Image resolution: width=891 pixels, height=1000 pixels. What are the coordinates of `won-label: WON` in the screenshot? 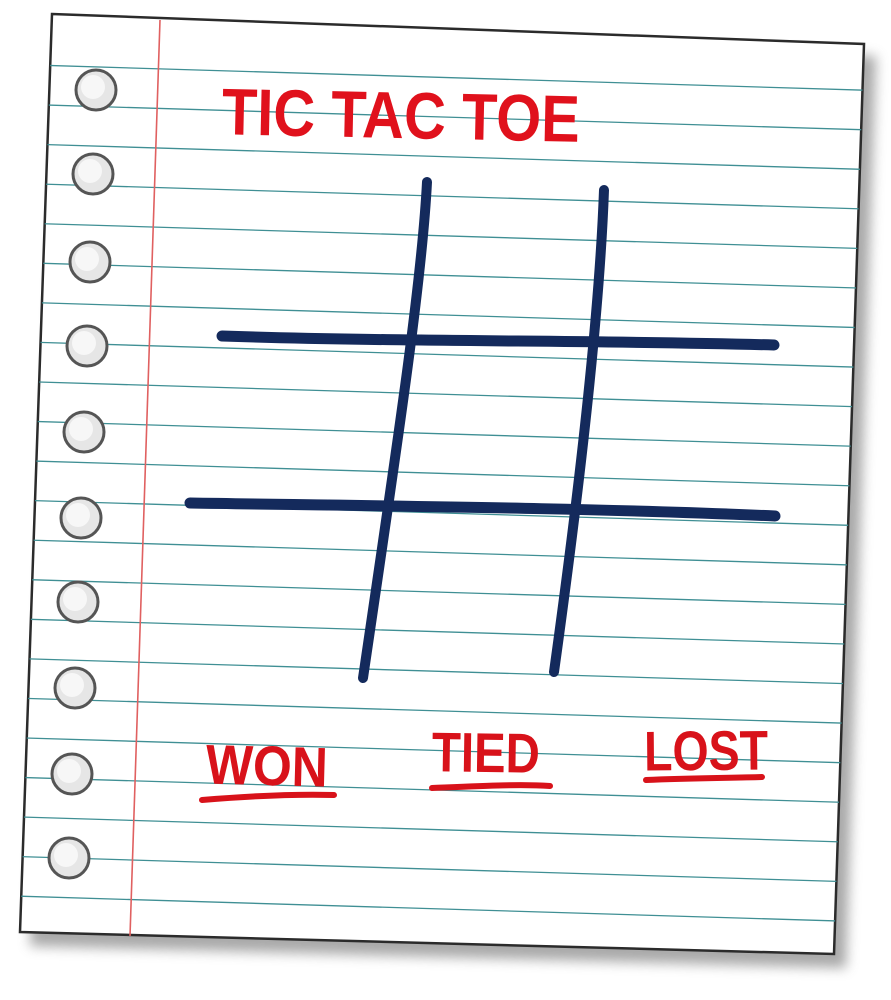 It's located at (267, 765).